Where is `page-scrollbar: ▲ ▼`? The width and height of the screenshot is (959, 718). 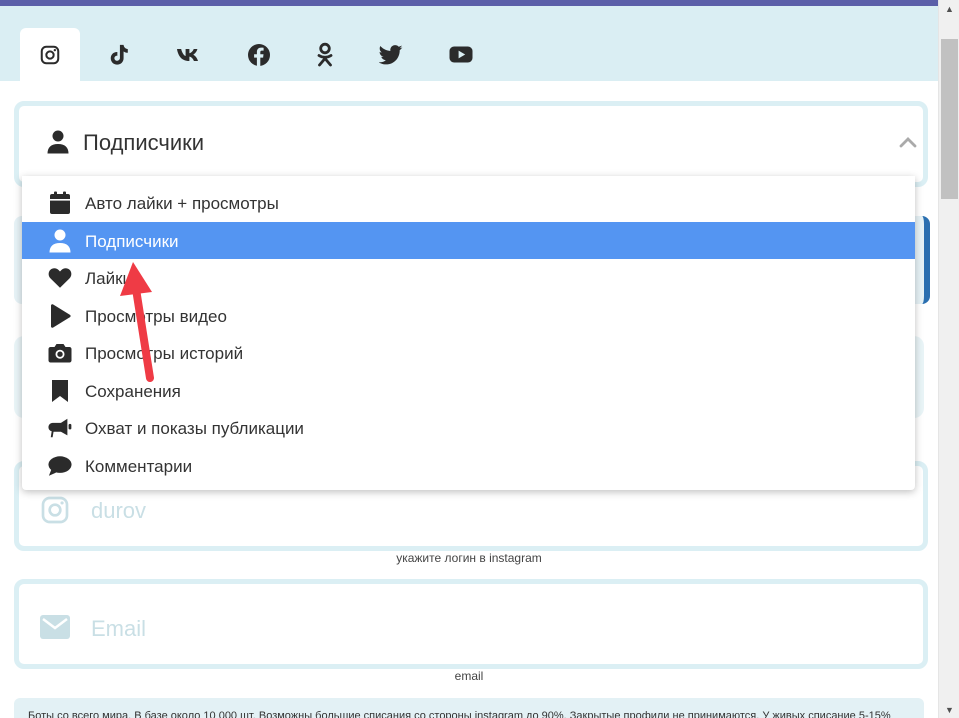 page-scrollbar: ▲ ▼ is located at coordinates (948, 359).